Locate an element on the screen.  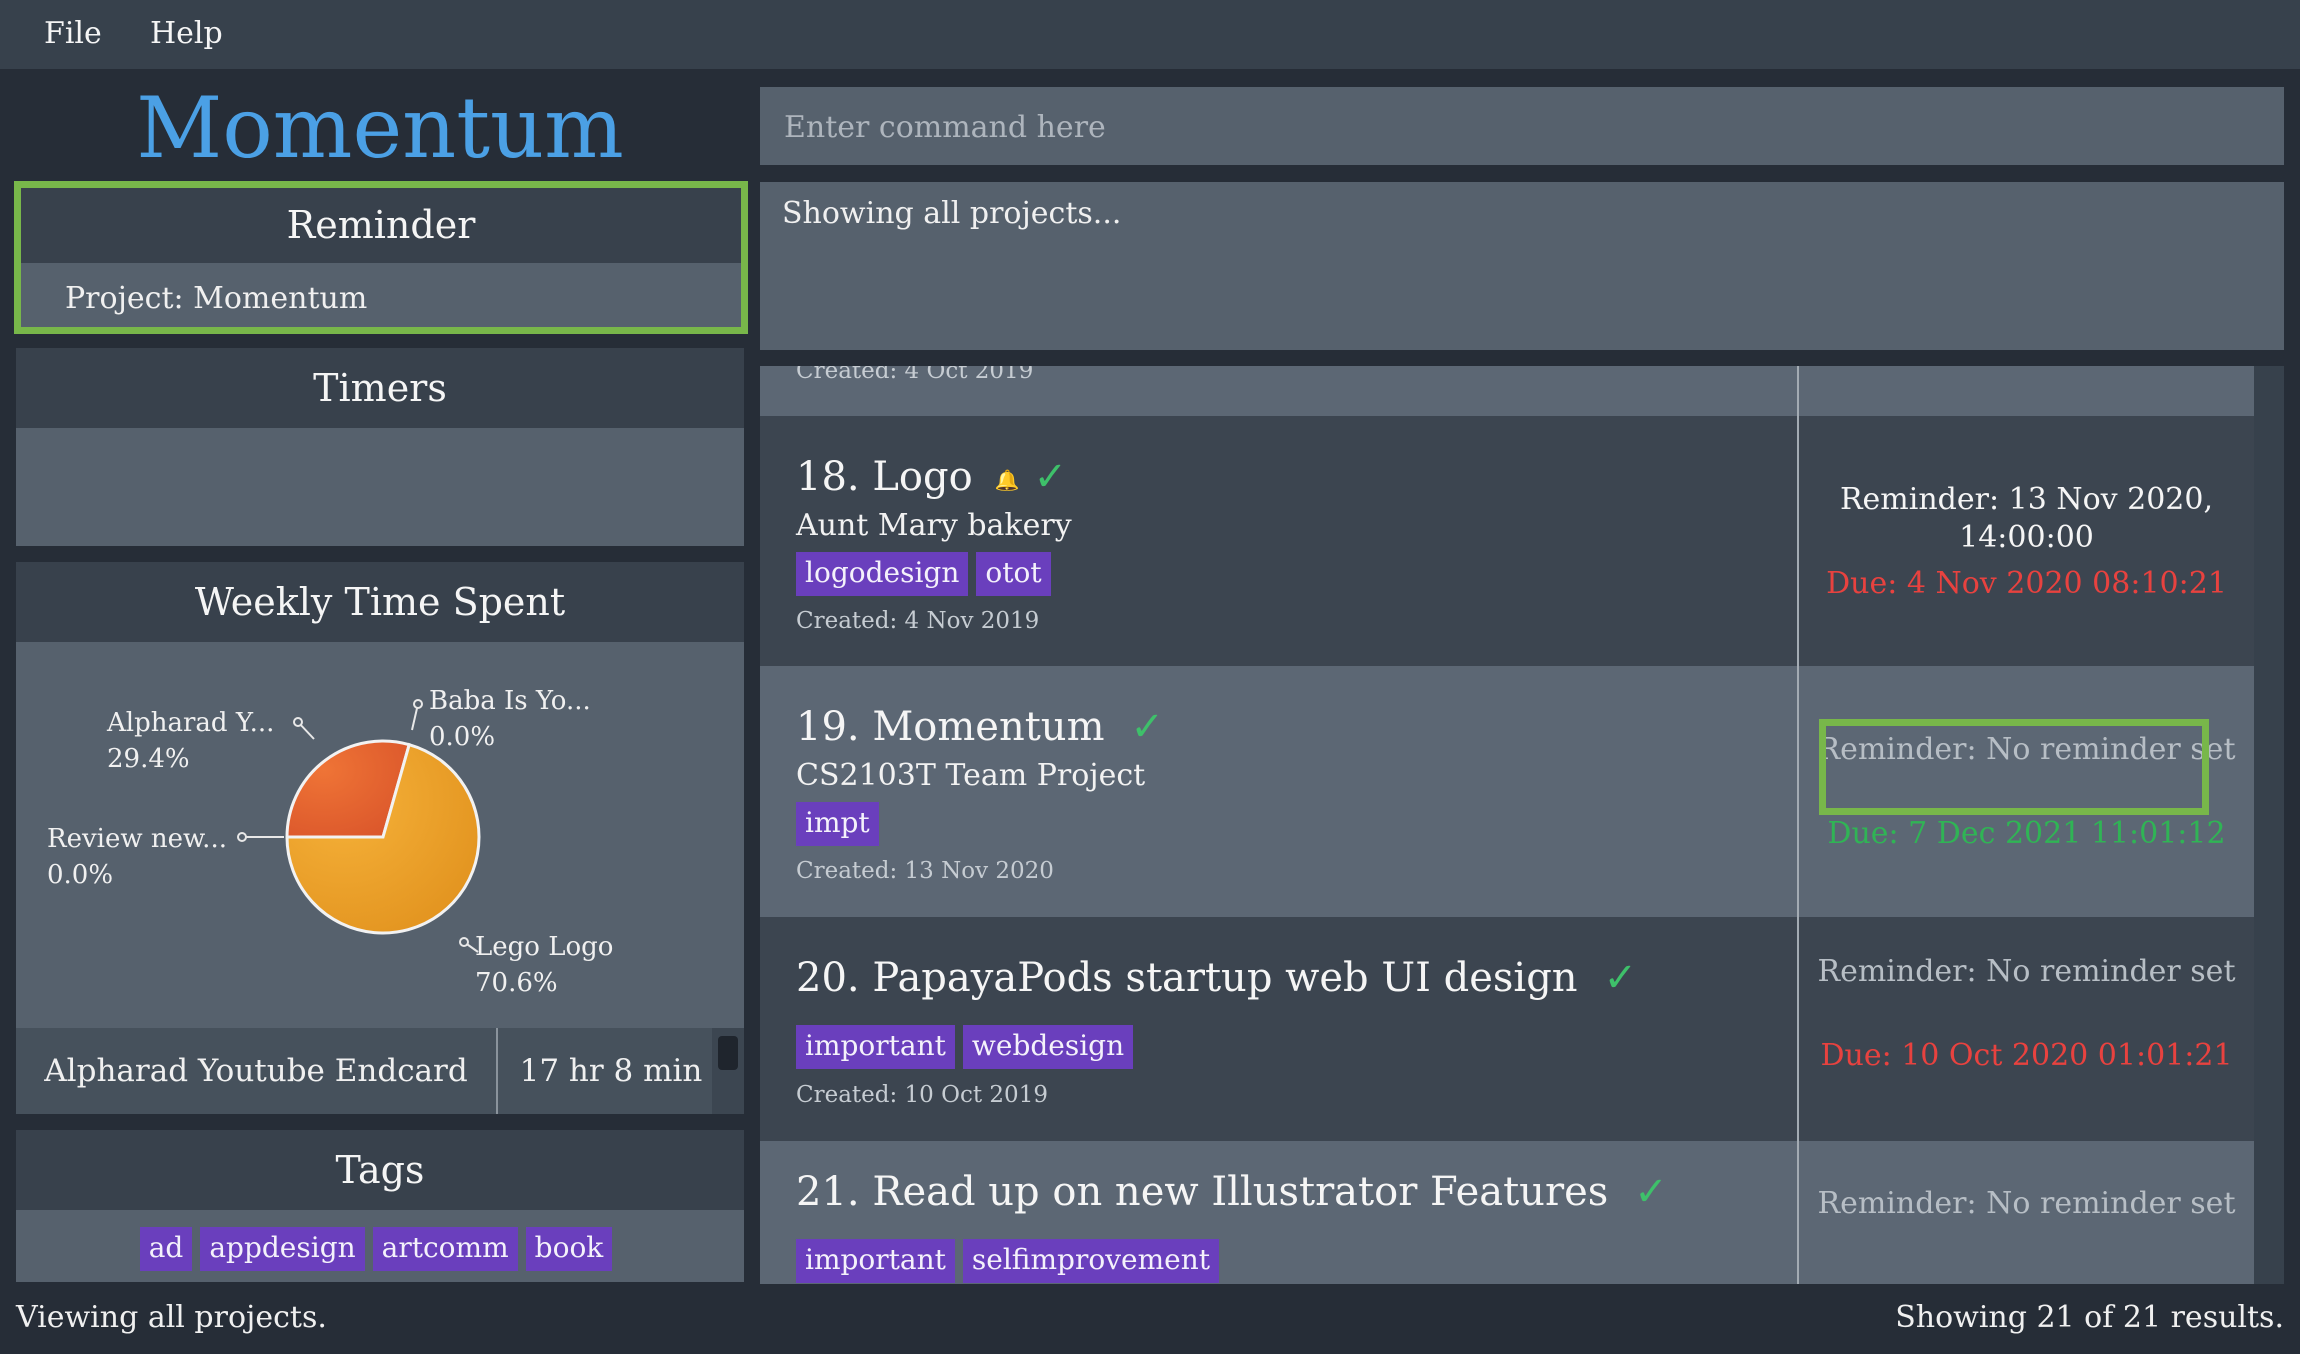
project-due: Due: 10 Oct 2020 01:01:21 is located at coordinates (2026, 1055).